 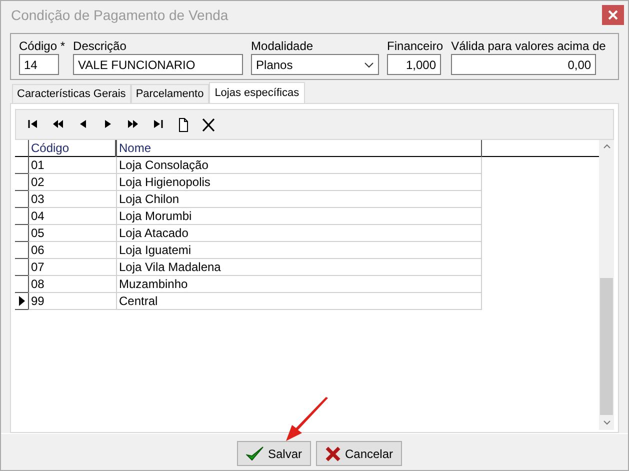 What do you see at coordinates (299, 216) in the screenshot?
I see `table-cell: Loja Morumbi` at bounding box center [299, 216].